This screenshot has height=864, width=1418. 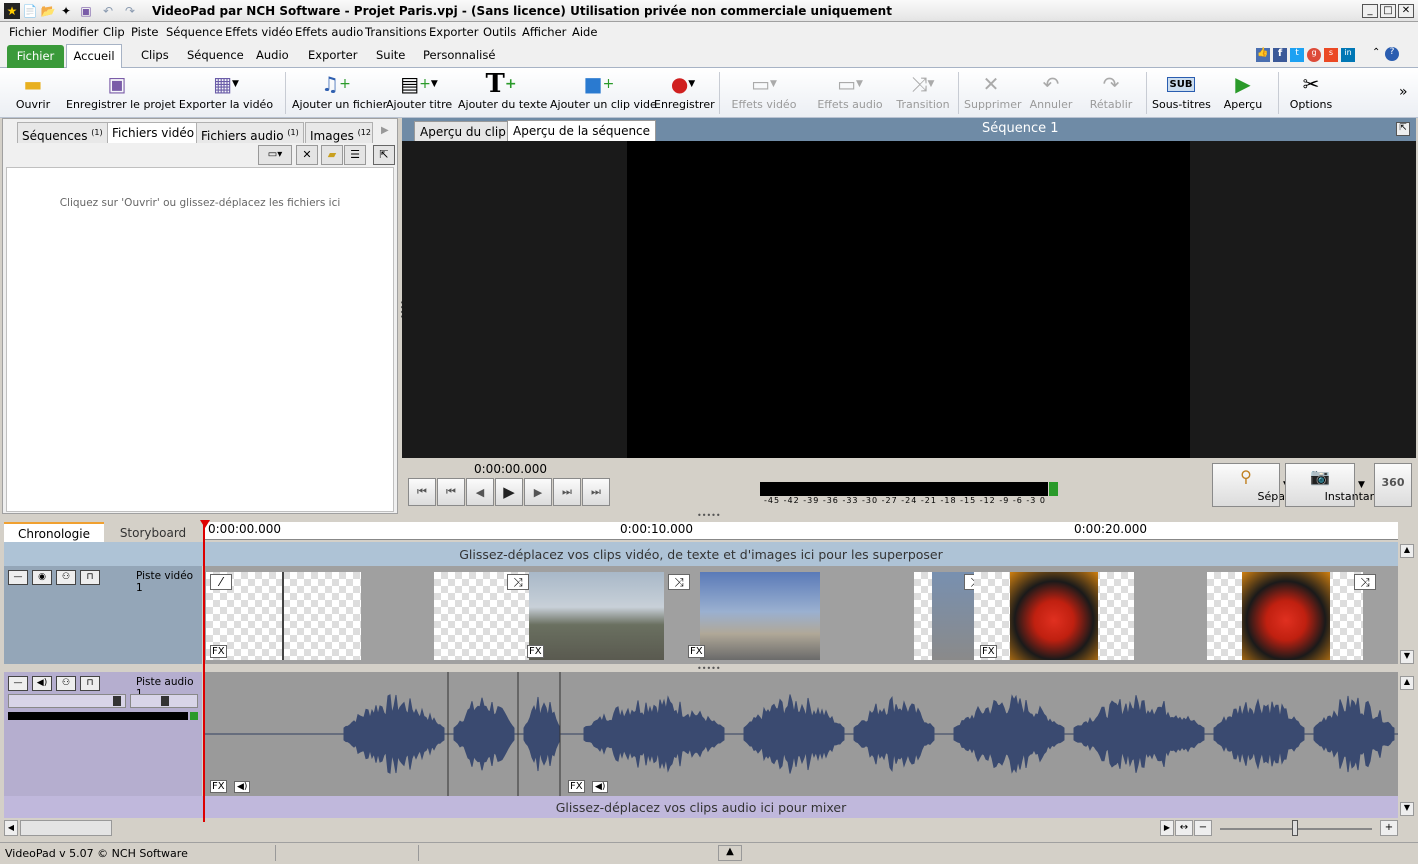 What do you see at coordinates (1348, 55) in the screenshot?
I see `linkedin-icon: in` at bounding box center [1348, 55].